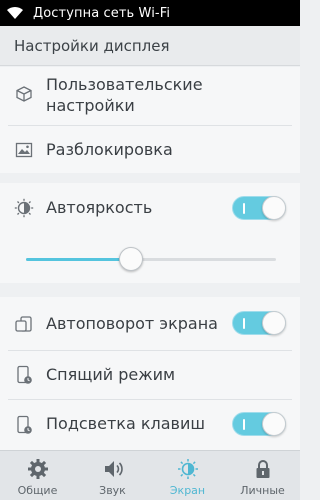  What do you see at coordinates (90, 105) in the screenshot?
I see `custom-settings-label-line2: настройки` at bounding box center [90, 105].